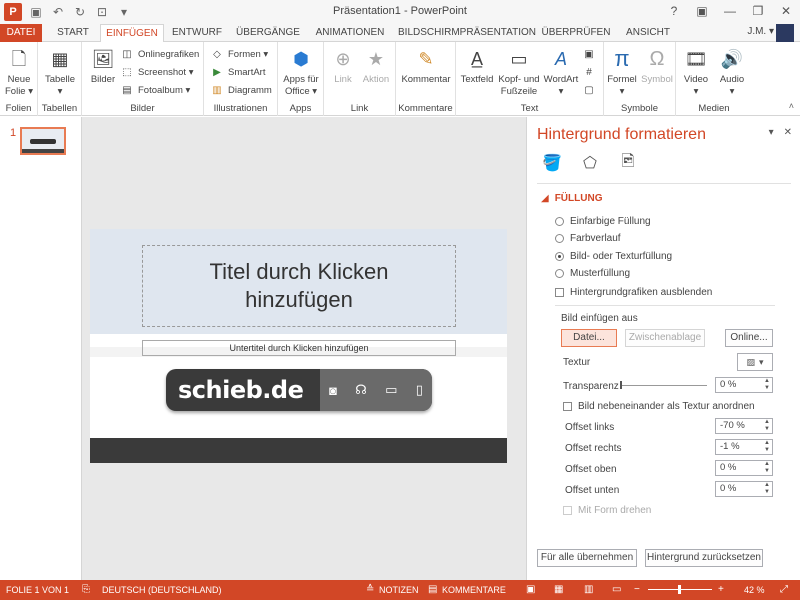 The height and width of the screenshot is (600, 800). I want to click on transparency-slider-thumb, so click(621, 385).